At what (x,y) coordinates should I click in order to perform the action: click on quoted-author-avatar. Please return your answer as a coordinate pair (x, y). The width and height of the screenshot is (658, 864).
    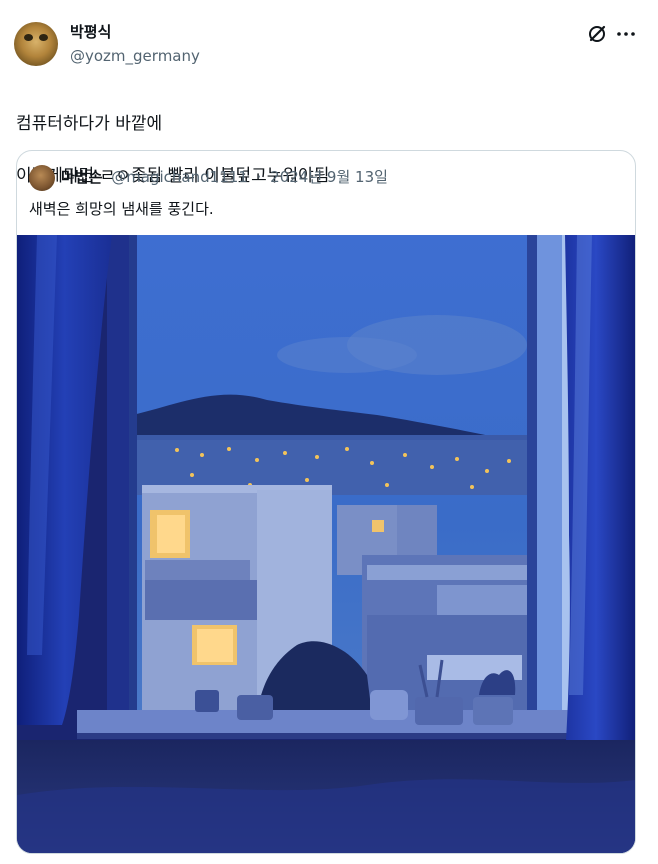
    Looking at the image, I should click on (42, 178).